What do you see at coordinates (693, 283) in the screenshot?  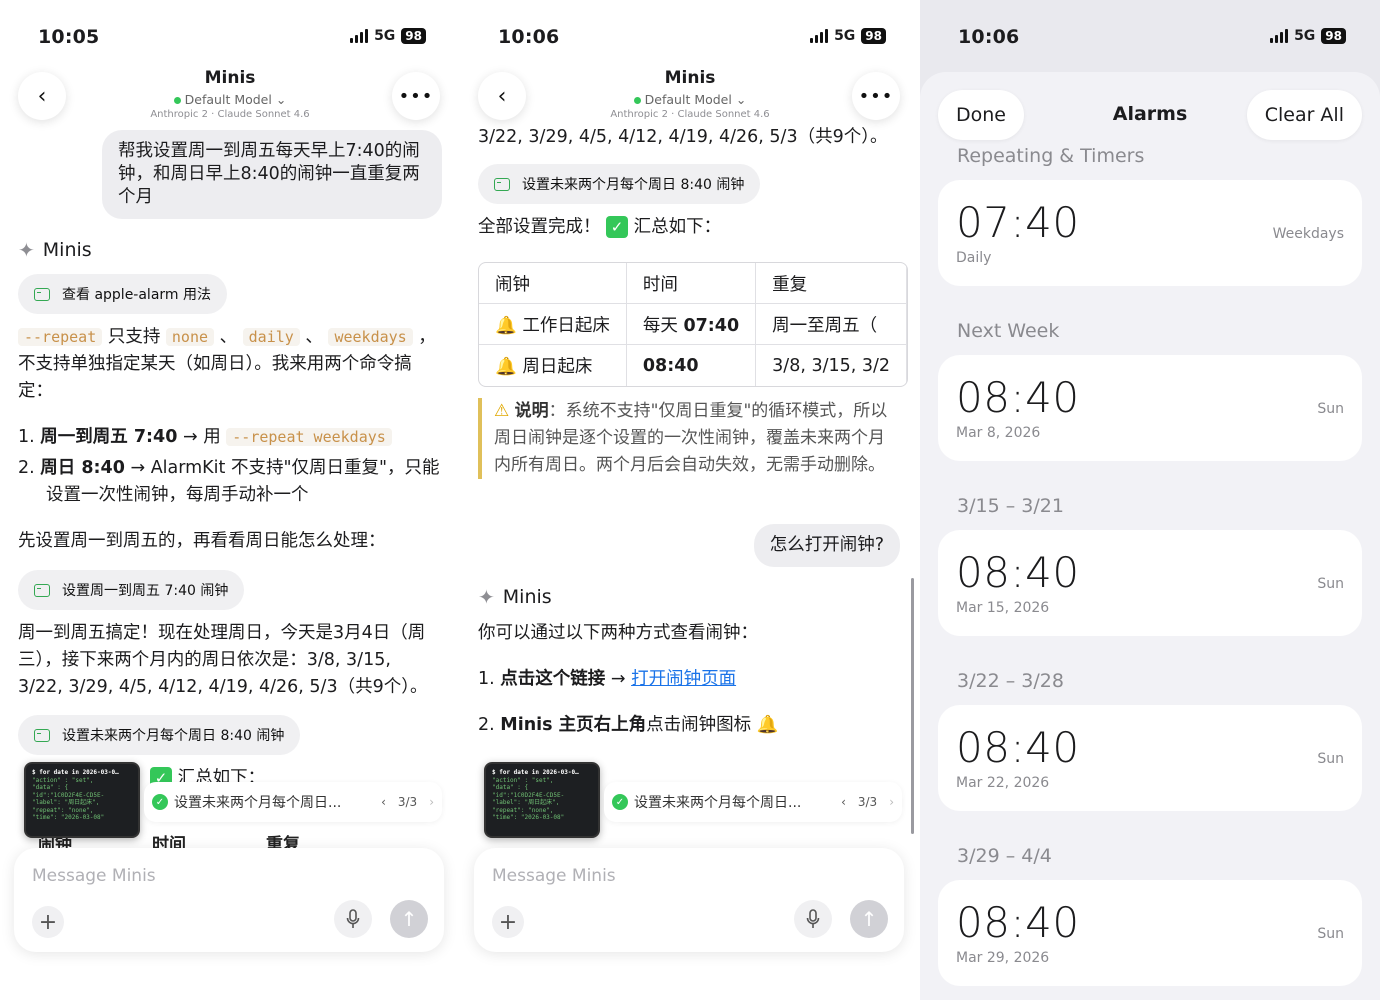 I see `table-header-row: 闹钟 时间 重复` at bounding box center [693, 283].